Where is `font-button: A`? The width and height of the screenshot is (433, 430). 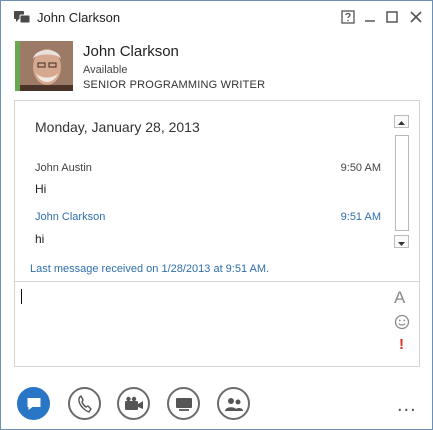
font-button: A is located at coordinates (399, 298).